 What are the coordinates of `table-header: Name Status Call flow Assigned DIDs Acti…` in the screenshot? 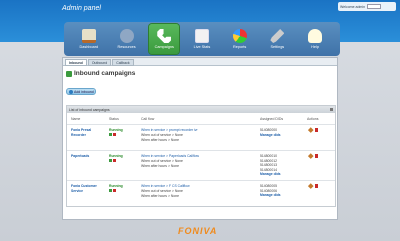 It's located at (201, 119).